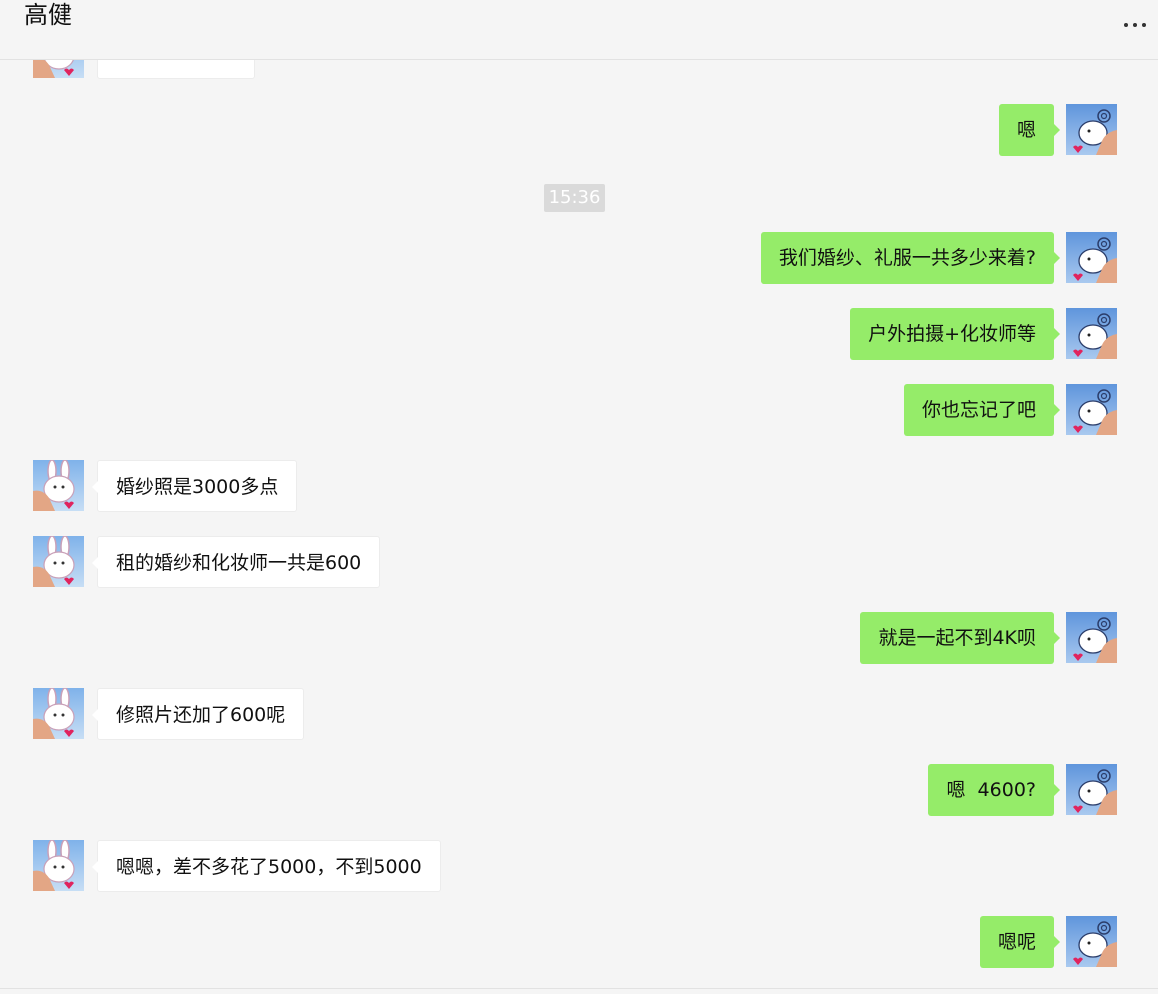  What do you see at coordinates (579, 334) in the screenshot?
I see `message-row-sent: 户外拍摄+化妆师等` at bounding box center [579, 334].